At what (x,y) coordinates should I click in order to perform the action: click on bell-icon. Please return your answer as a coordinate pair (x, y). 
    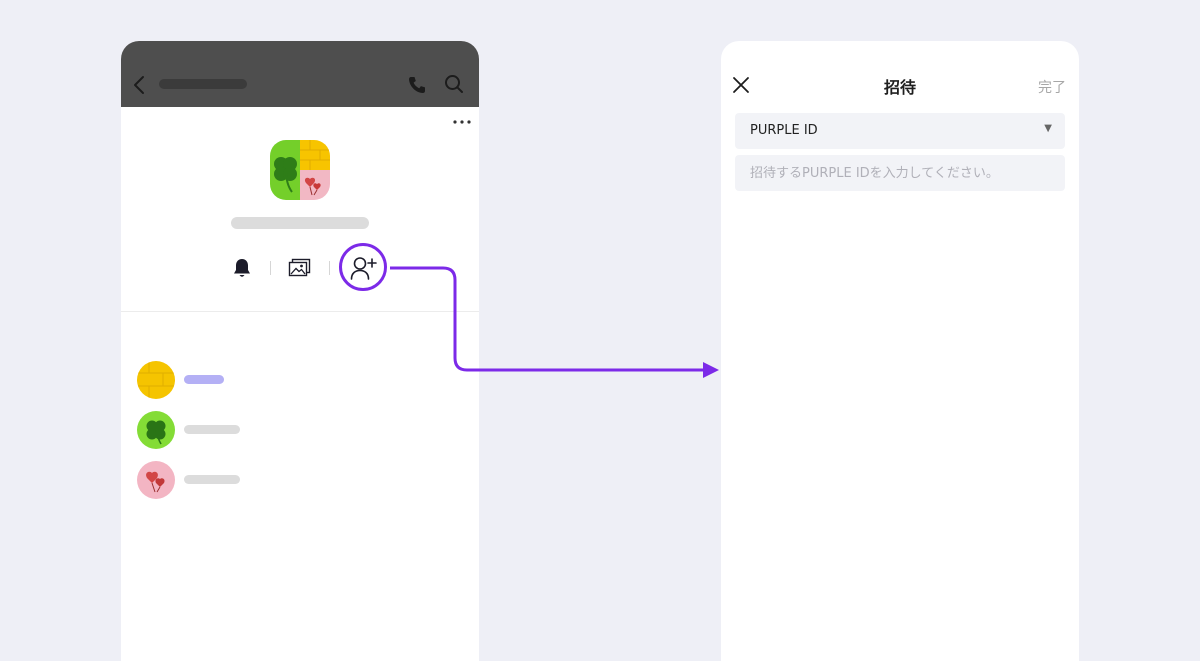
    Looking at the image, I should click on (242, 268).